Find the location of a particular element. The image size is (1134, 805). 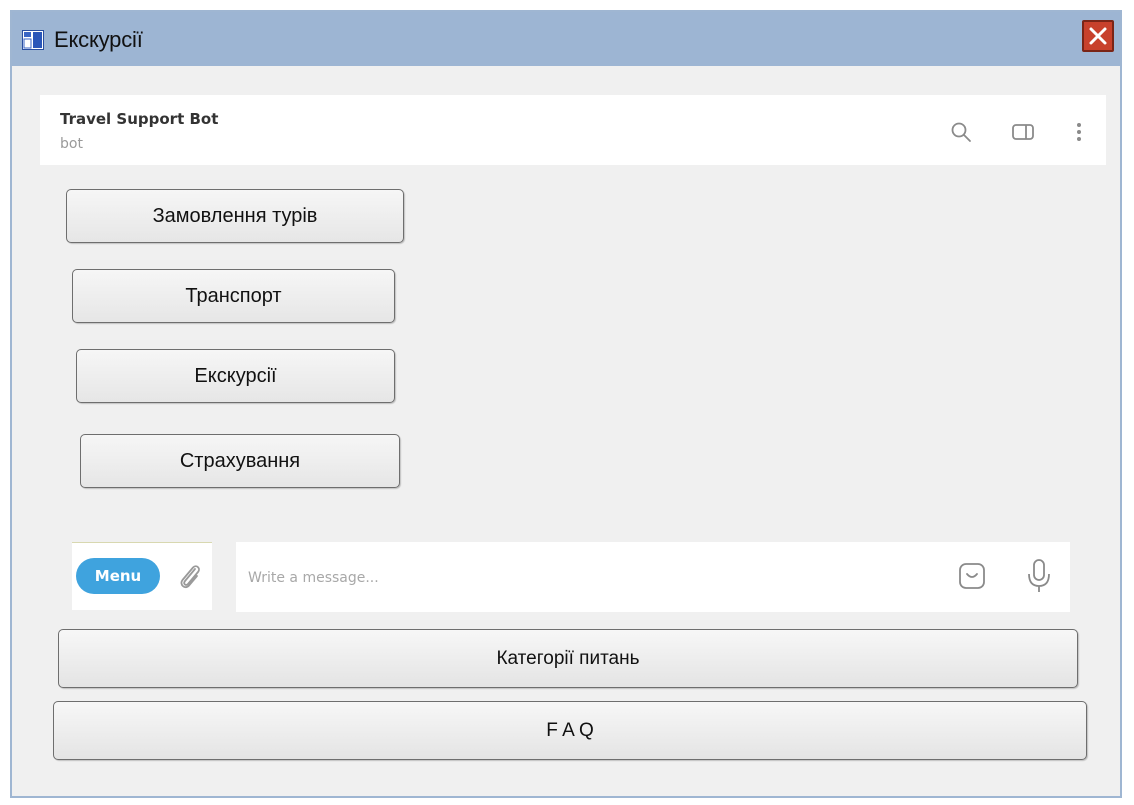

message-input is located at coordinates (588, 578).